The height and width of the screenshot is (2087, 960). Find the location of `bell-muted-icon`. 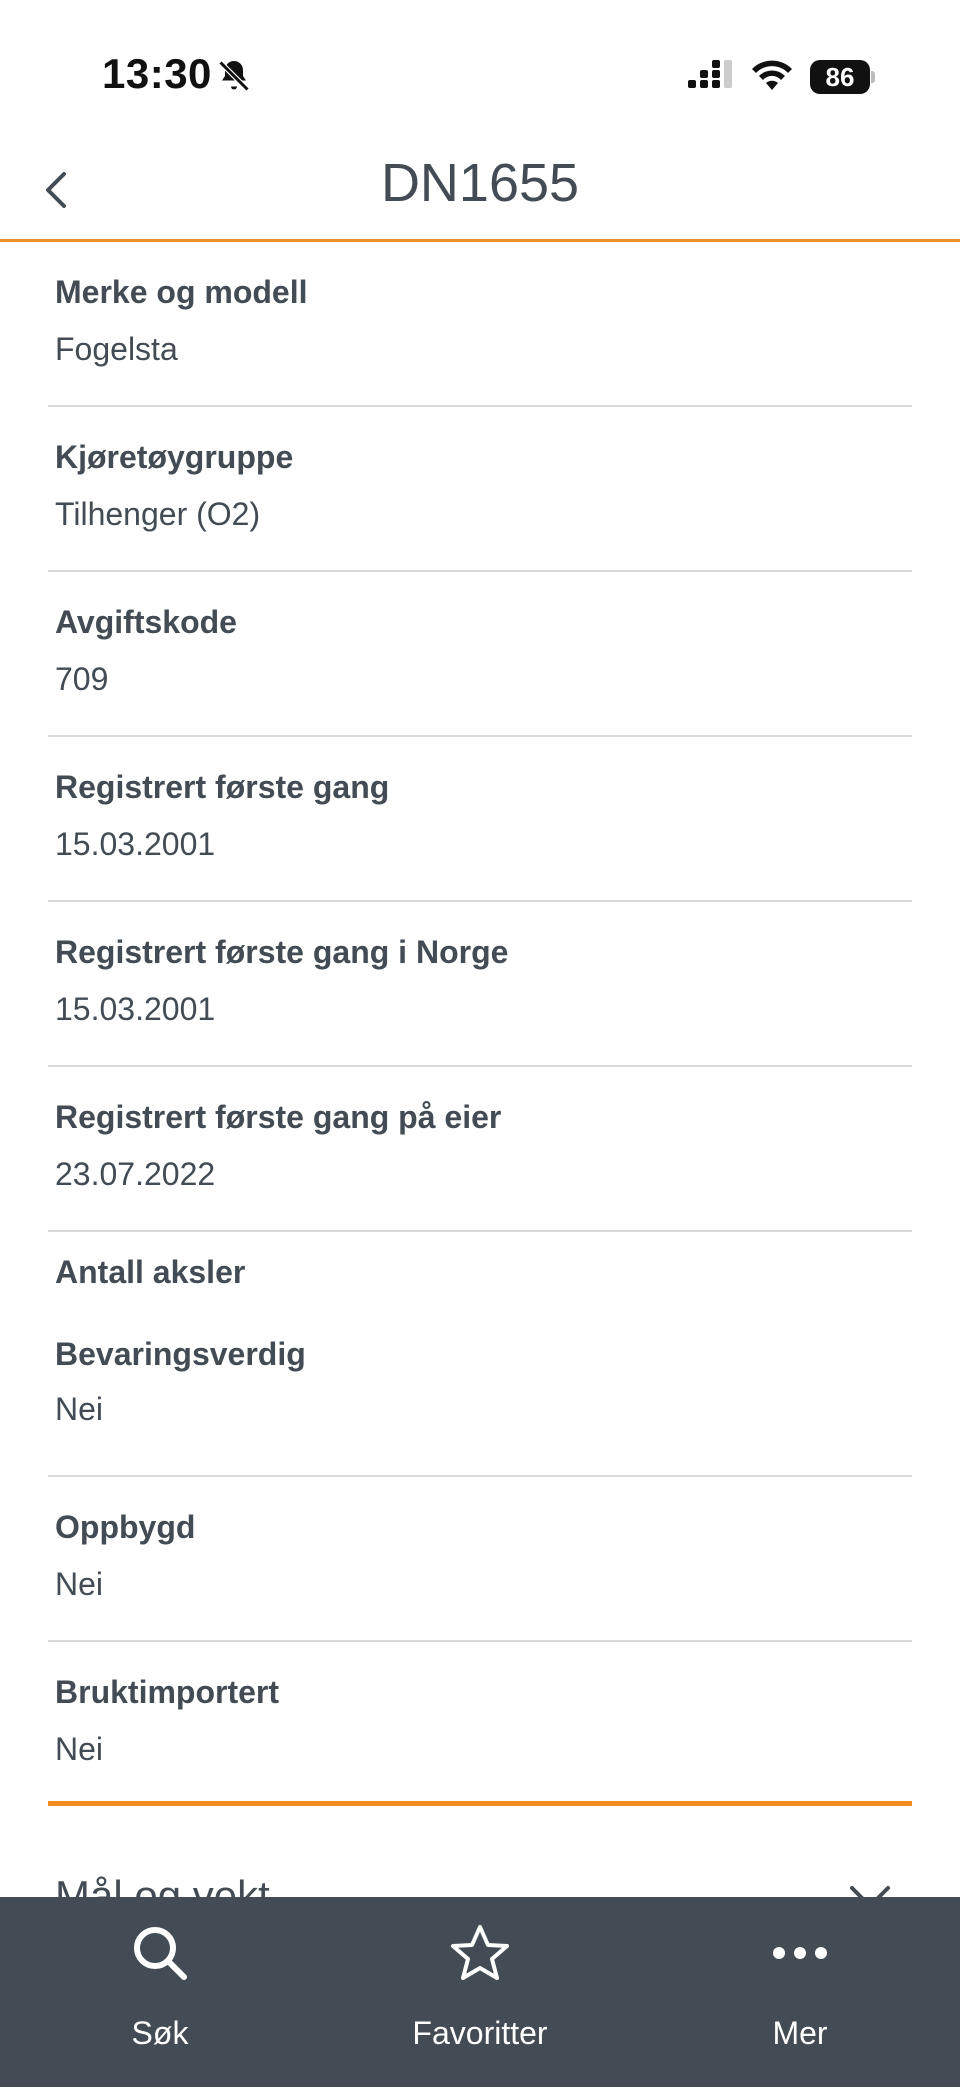

bell-muted-icon is located at coordinates (234, 76).